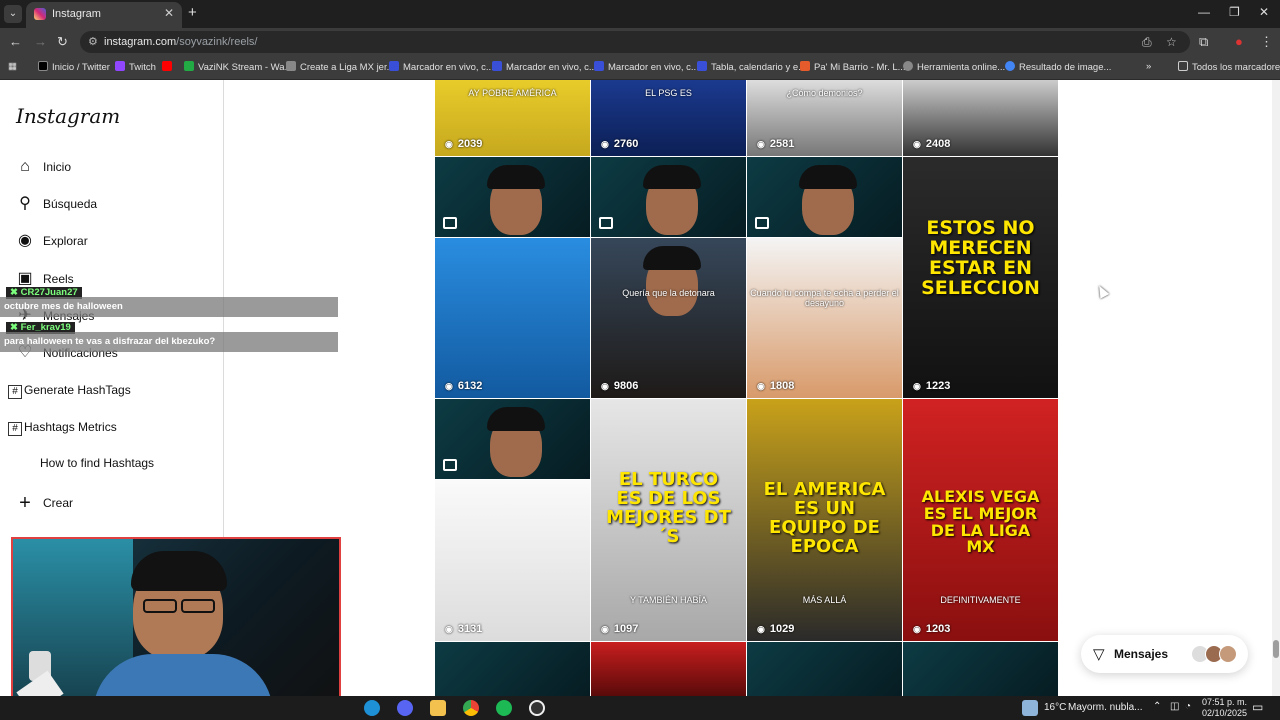  Describe the element at coordinates (980, 118) in the screenshot. I see `reel-tile: ◉ 2408` at that location.